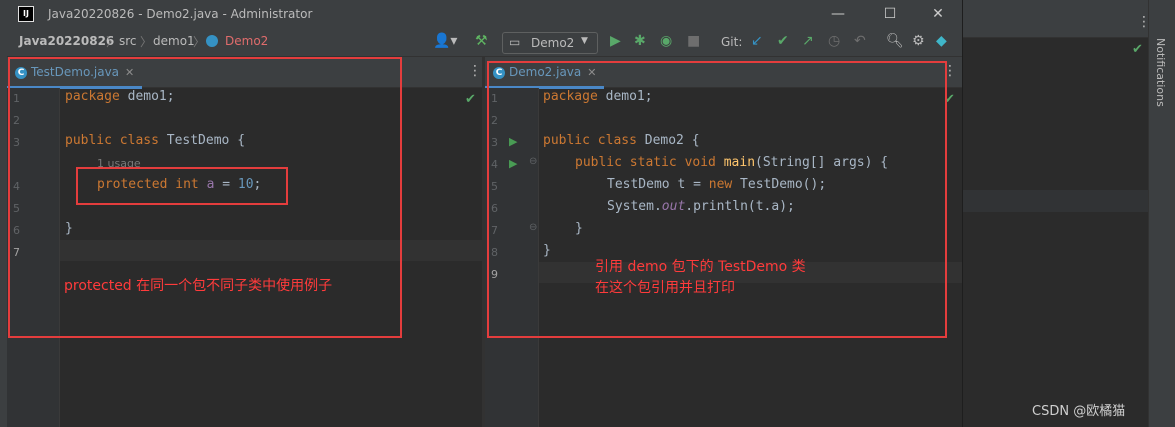  I want to click on breadcrumb-file: Demo2, so click(246, 41).